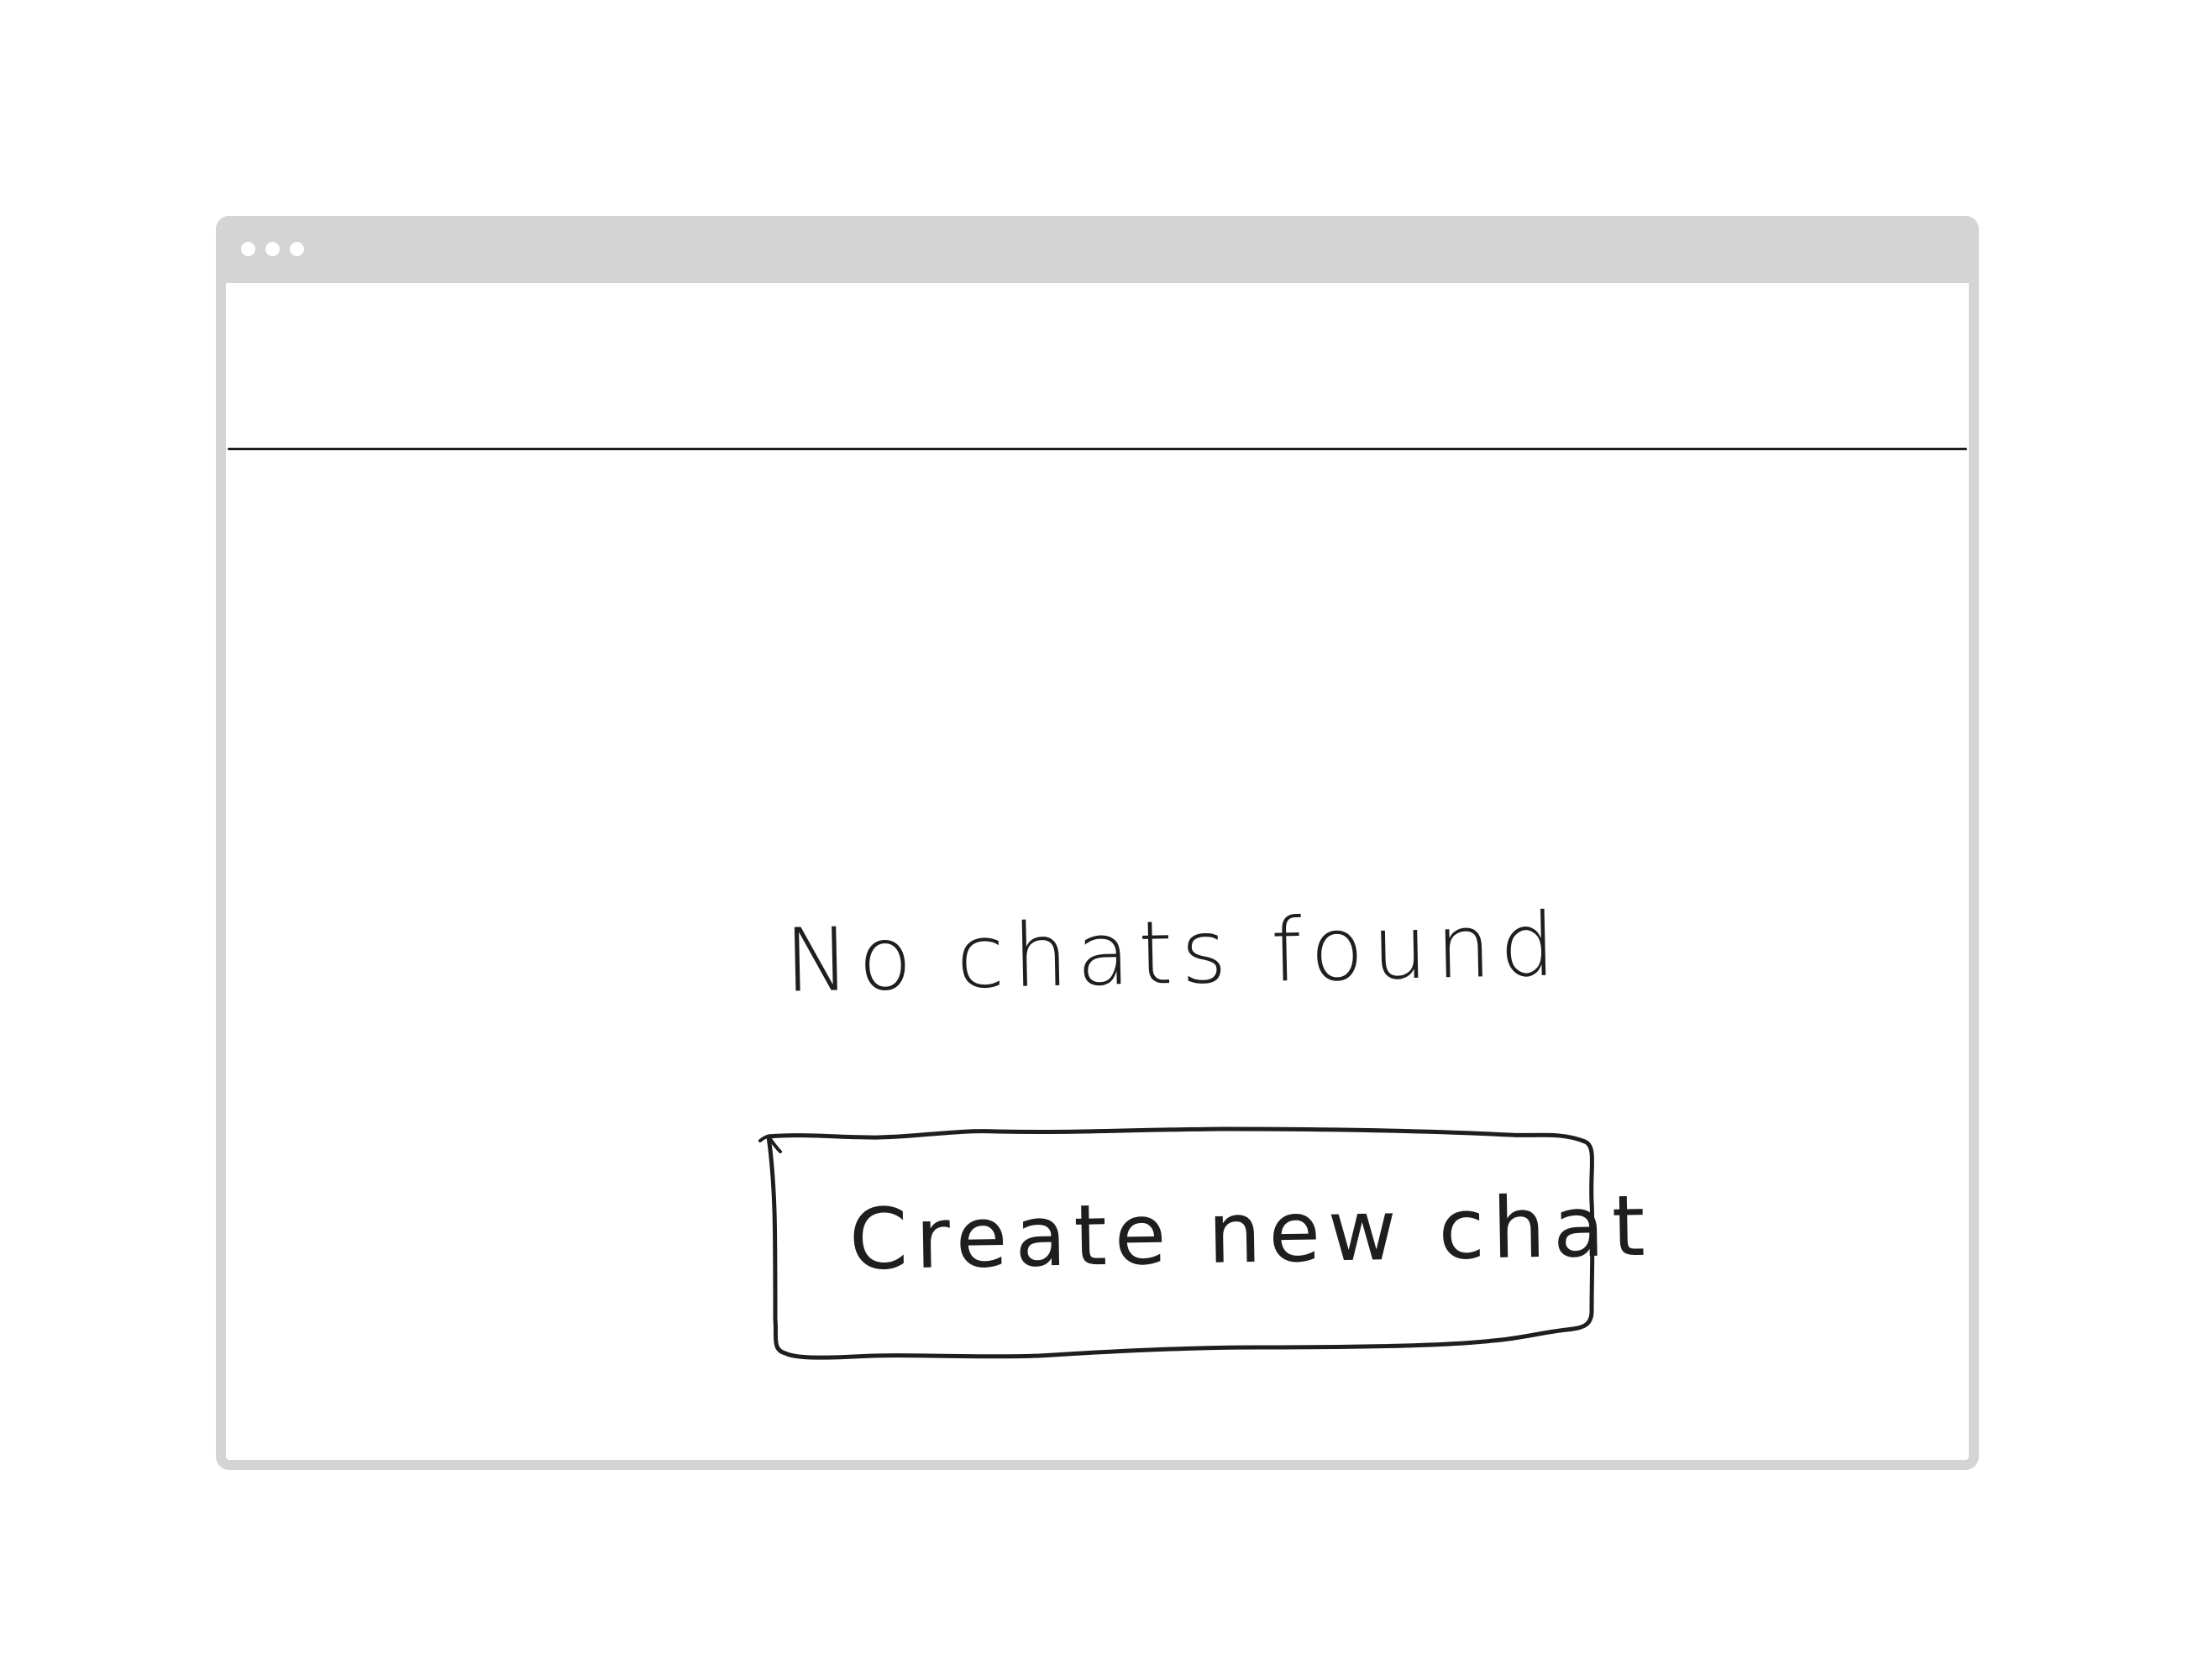 The image size is (2188, 1680). Describe the element at coordinates (1097, 449) in the screenshot. I see `header-divider` at that location.